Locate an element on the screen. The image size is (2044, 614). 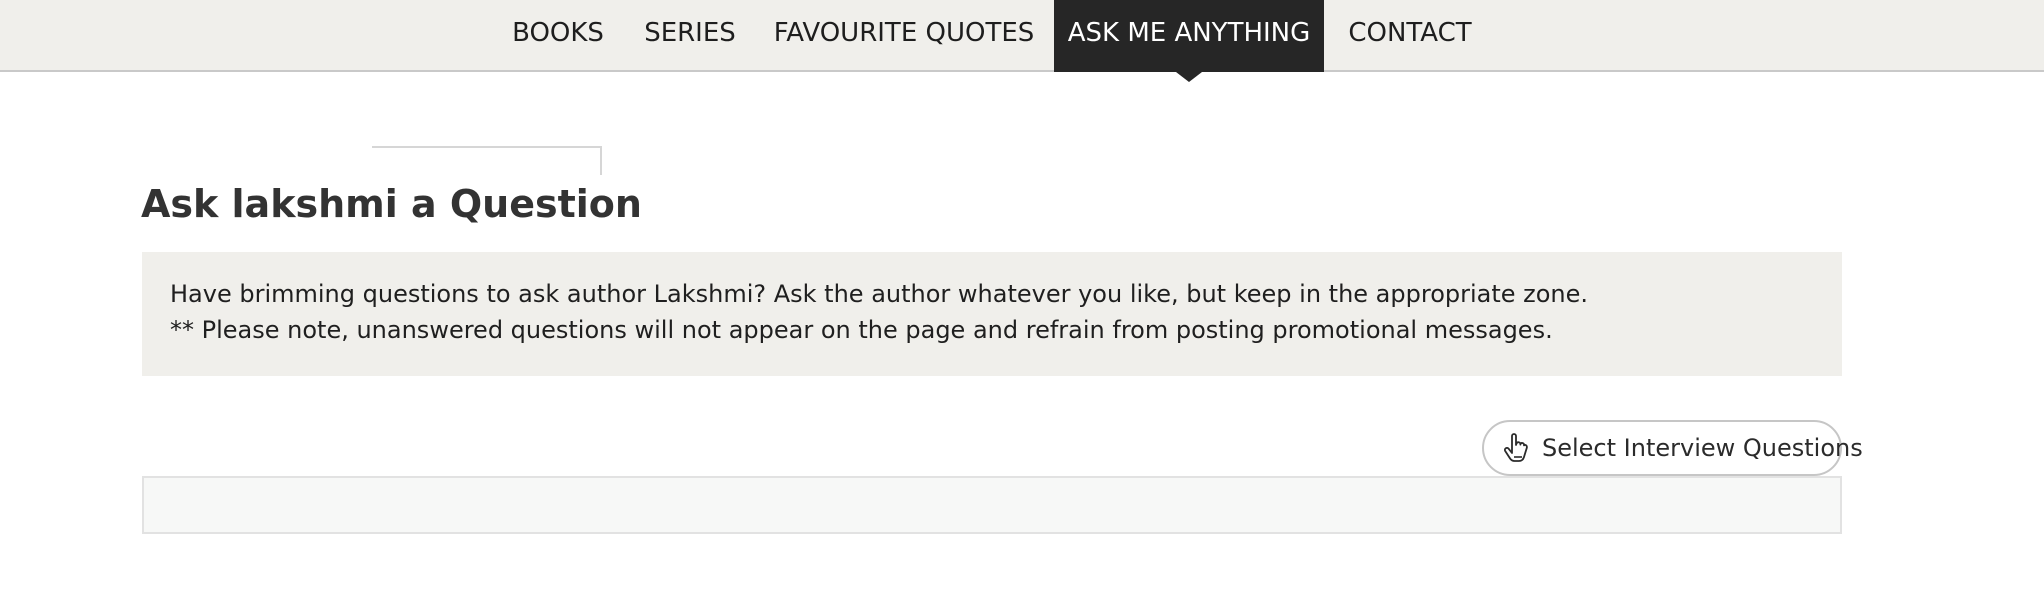
page-title: Ask lakshmi a Question is located at coordinates (393, 204).